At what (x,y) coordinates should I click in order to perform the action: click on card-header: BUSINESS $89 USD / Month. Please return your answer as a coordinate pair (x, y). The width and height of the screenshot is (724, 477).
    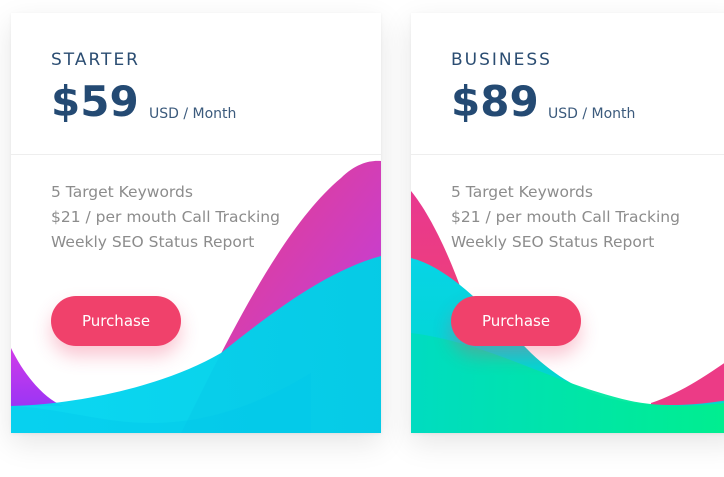
    Looking at the image, I should click on (567, 83).